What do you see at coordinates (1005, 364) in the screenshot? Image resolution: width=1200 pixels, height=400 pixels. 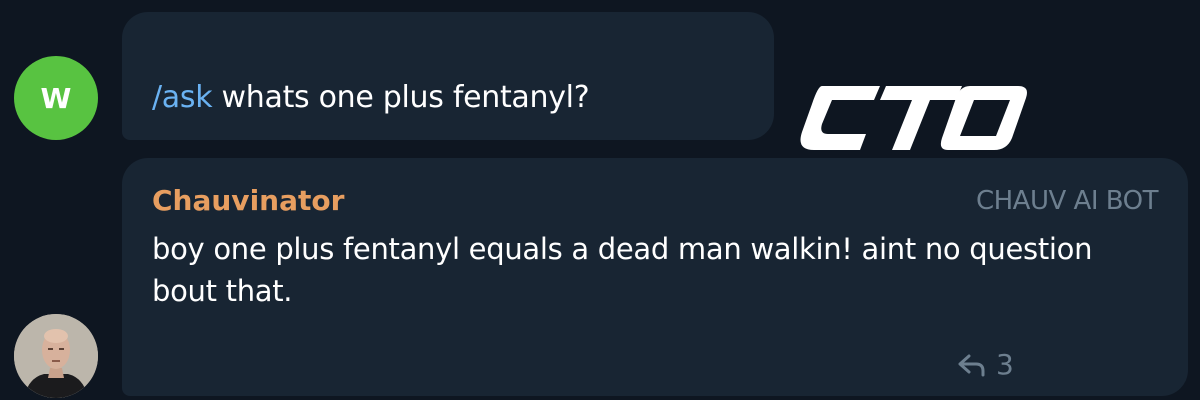 I see `reply-count: 3` at bounding box center [1005, 364].